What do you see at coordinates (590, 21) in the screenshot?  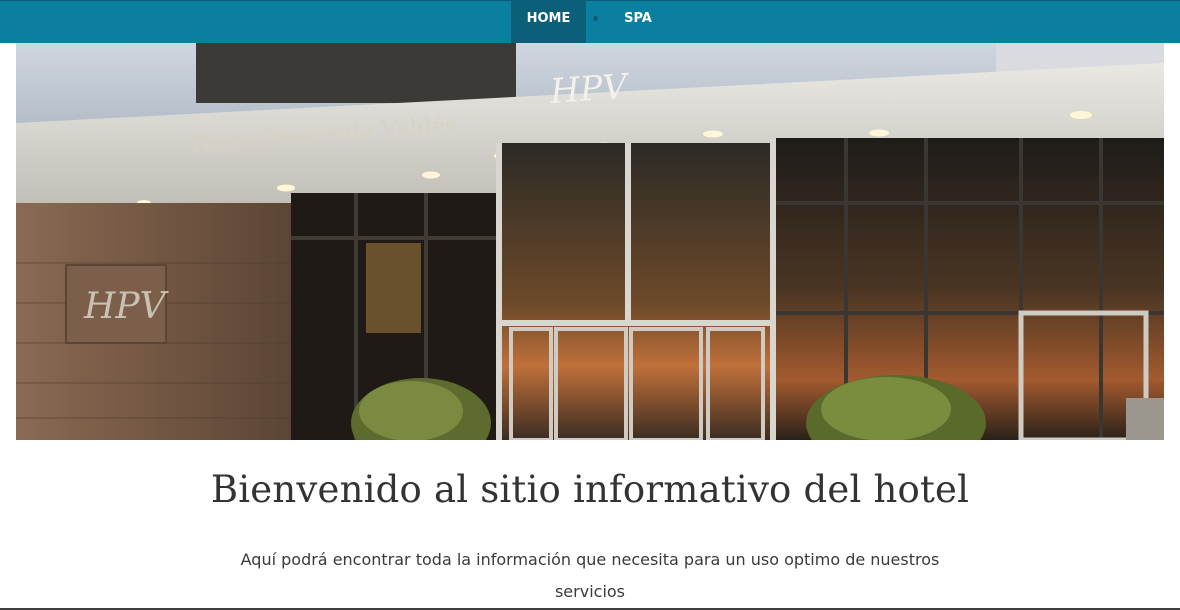 I see `top-navbar: HOME SPA` at bounding box center [590, 21].